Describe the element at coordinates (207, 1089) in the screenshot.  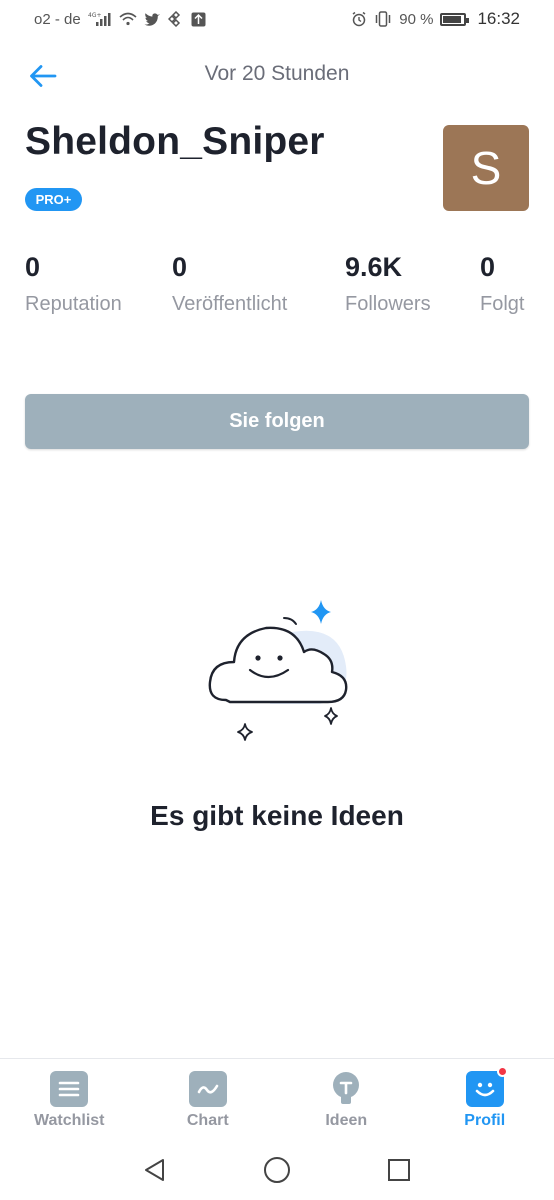
I see `chart-icon` at that location.